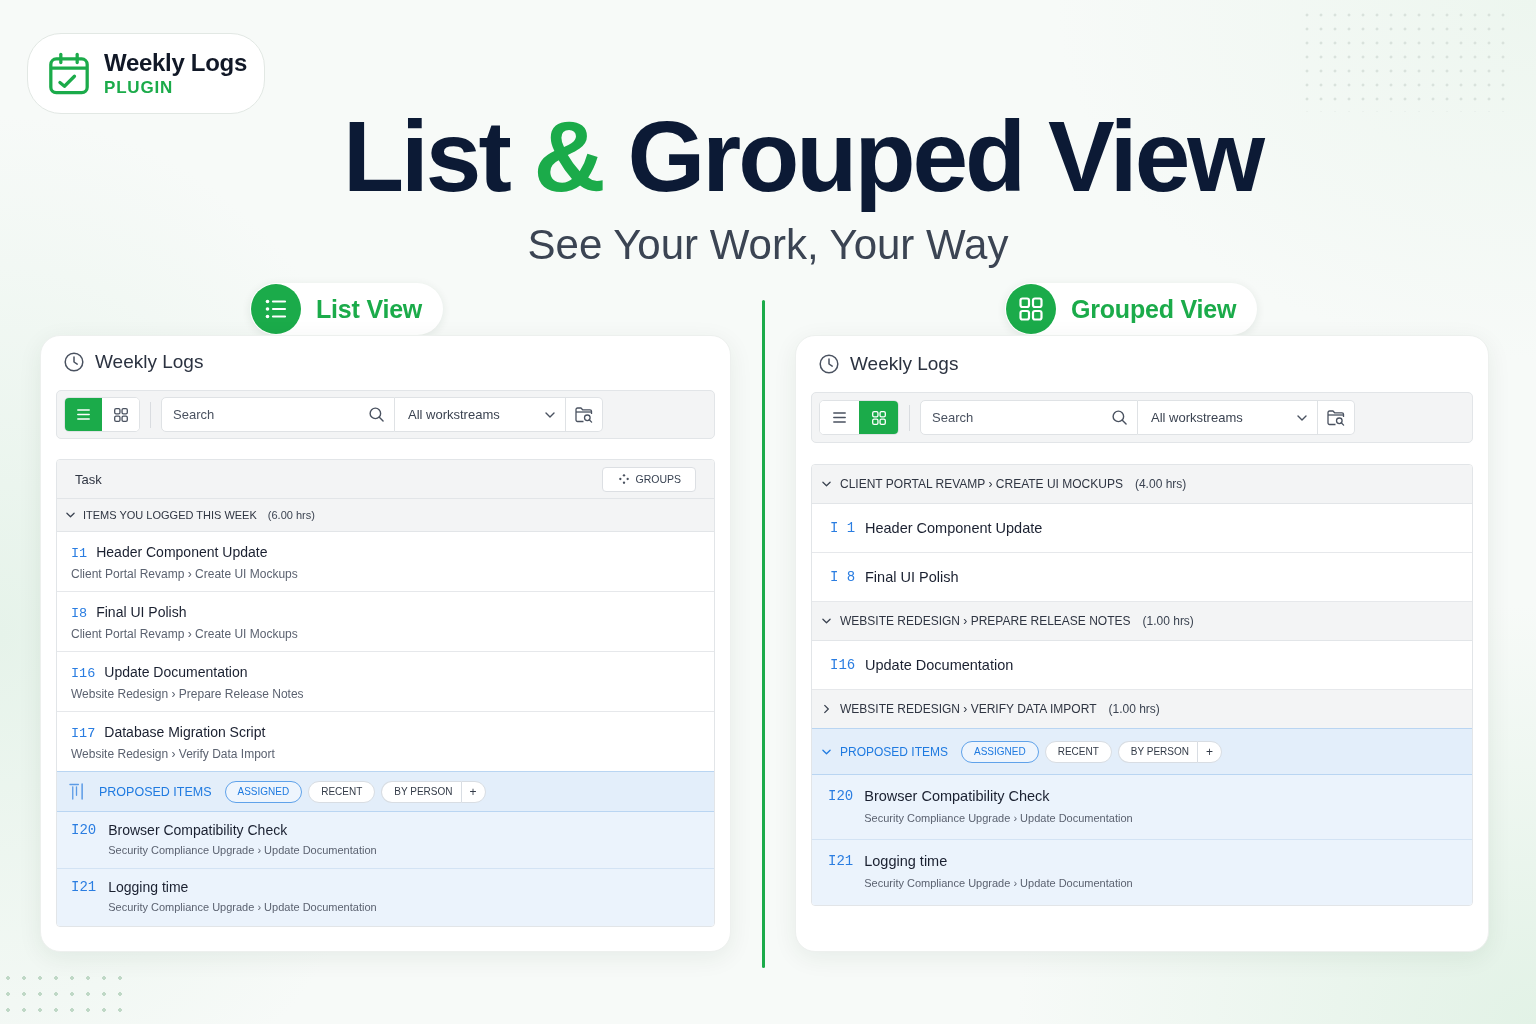 The width and height of the screenshot is (1536, 1024). I want to click on view-label: List View, so click(369, 309).